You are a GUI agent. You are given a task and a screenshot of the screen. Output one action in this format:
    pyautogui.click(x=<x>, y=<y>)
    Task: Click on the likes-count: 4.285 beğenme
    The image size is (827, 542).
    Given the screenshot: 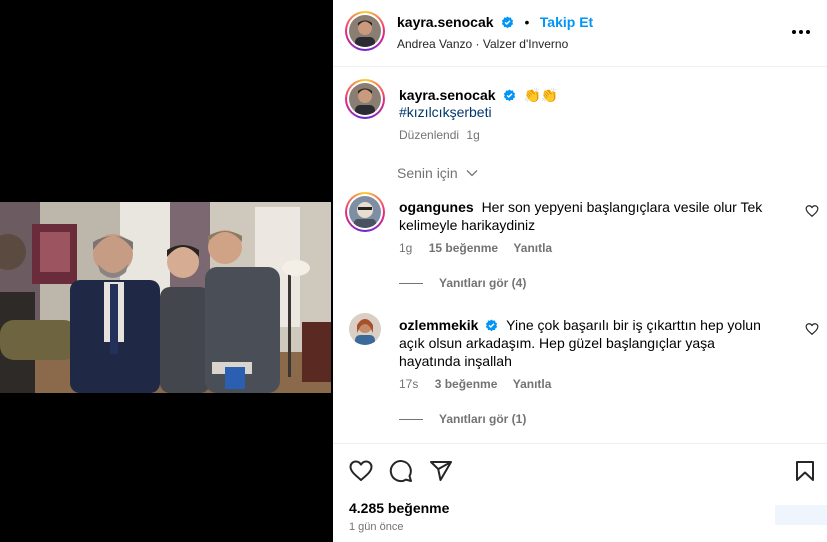 What is the action you would take?
    pyautogui.click(x=399, y=508)
    